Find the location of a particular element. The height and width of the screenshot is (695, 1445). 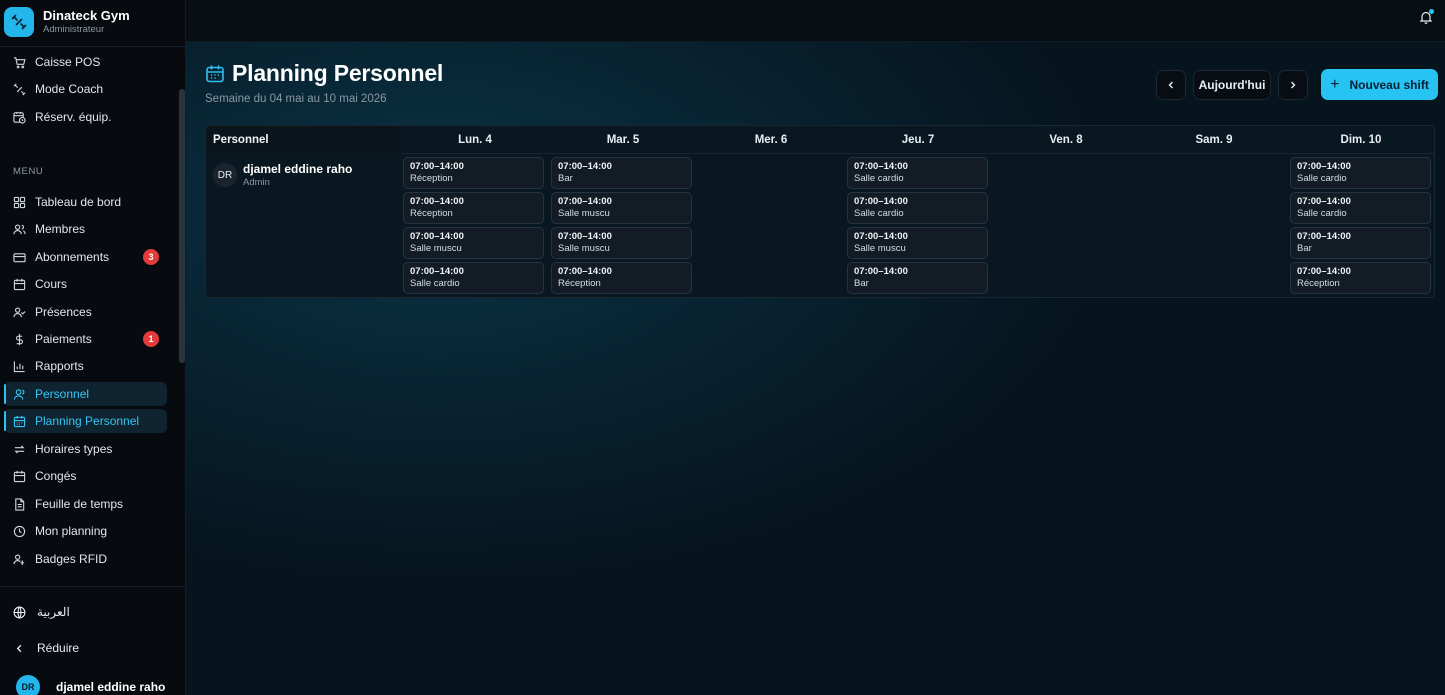

notifications-button is located at coordinates (1427, 17).